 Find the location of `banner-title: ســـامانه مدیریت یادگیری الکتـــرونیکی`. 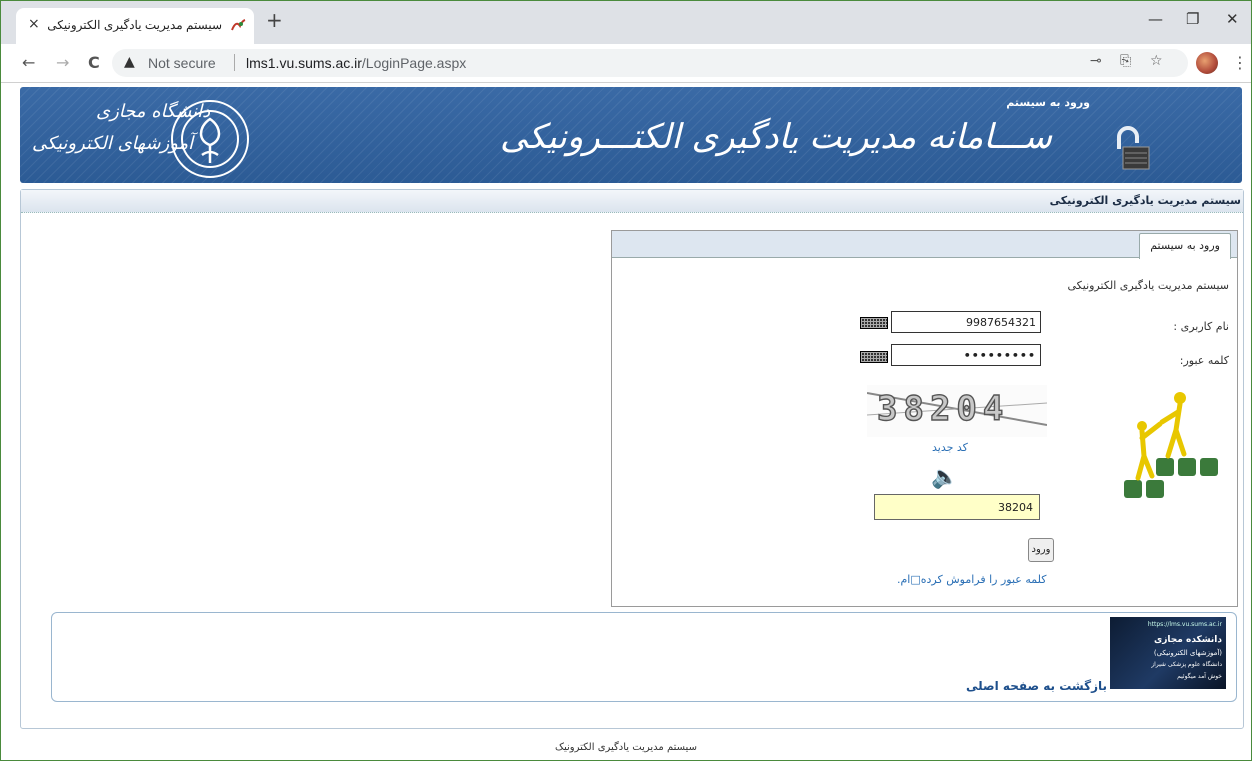

banner-title: ســـامانه مدیریت یادگیری الکتـــرونیکی is located at coordinates (776, 137).